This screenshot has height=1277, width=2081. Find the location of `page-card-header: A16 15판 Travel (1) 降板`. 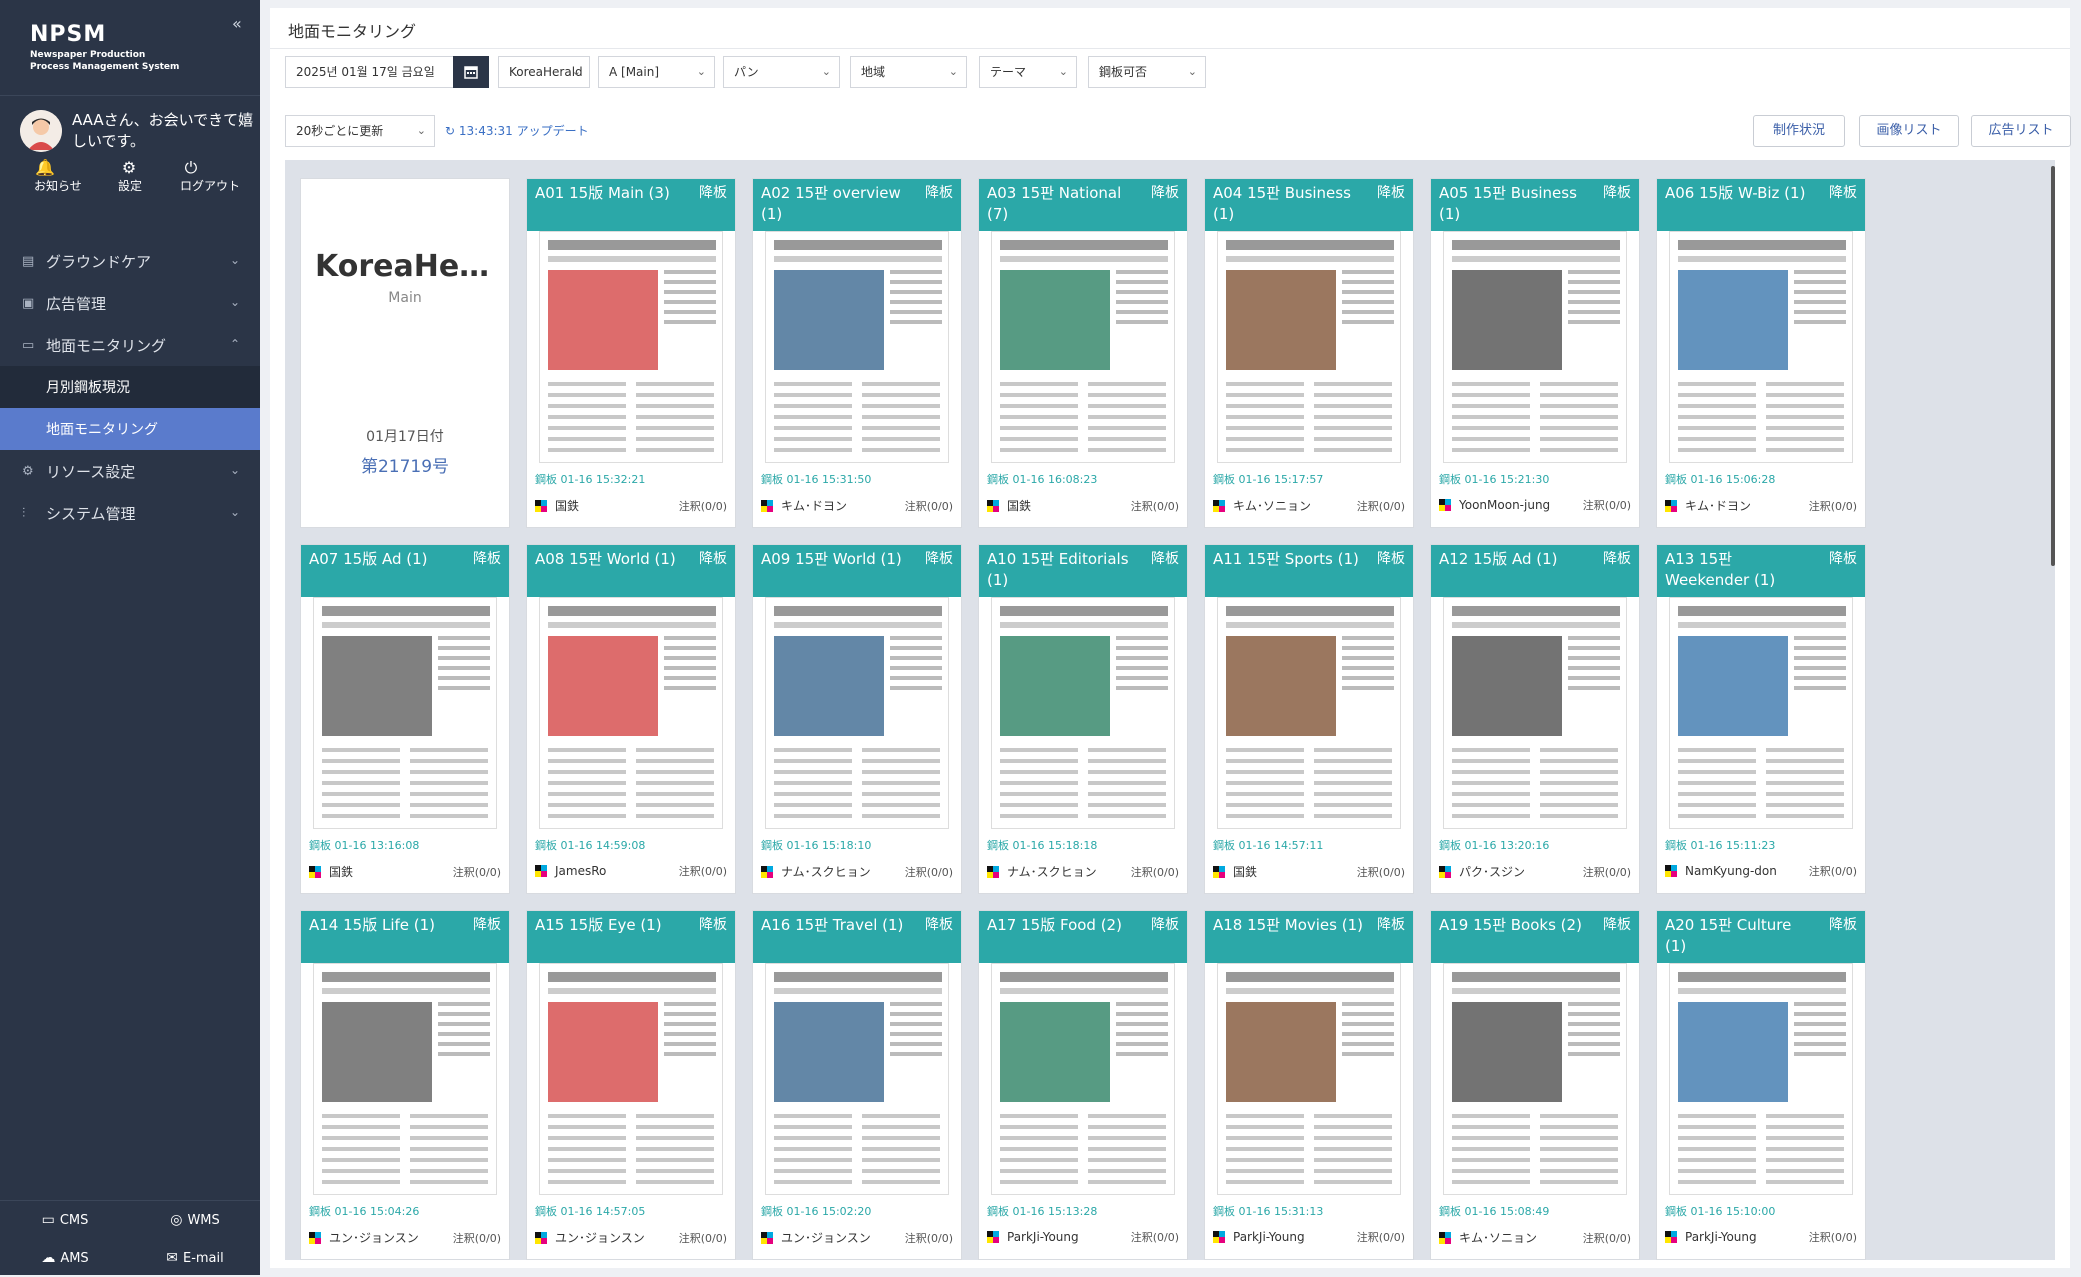

page-card-header: A16 15판 Travel (1) 降板 is located at coordinates (857, 937).